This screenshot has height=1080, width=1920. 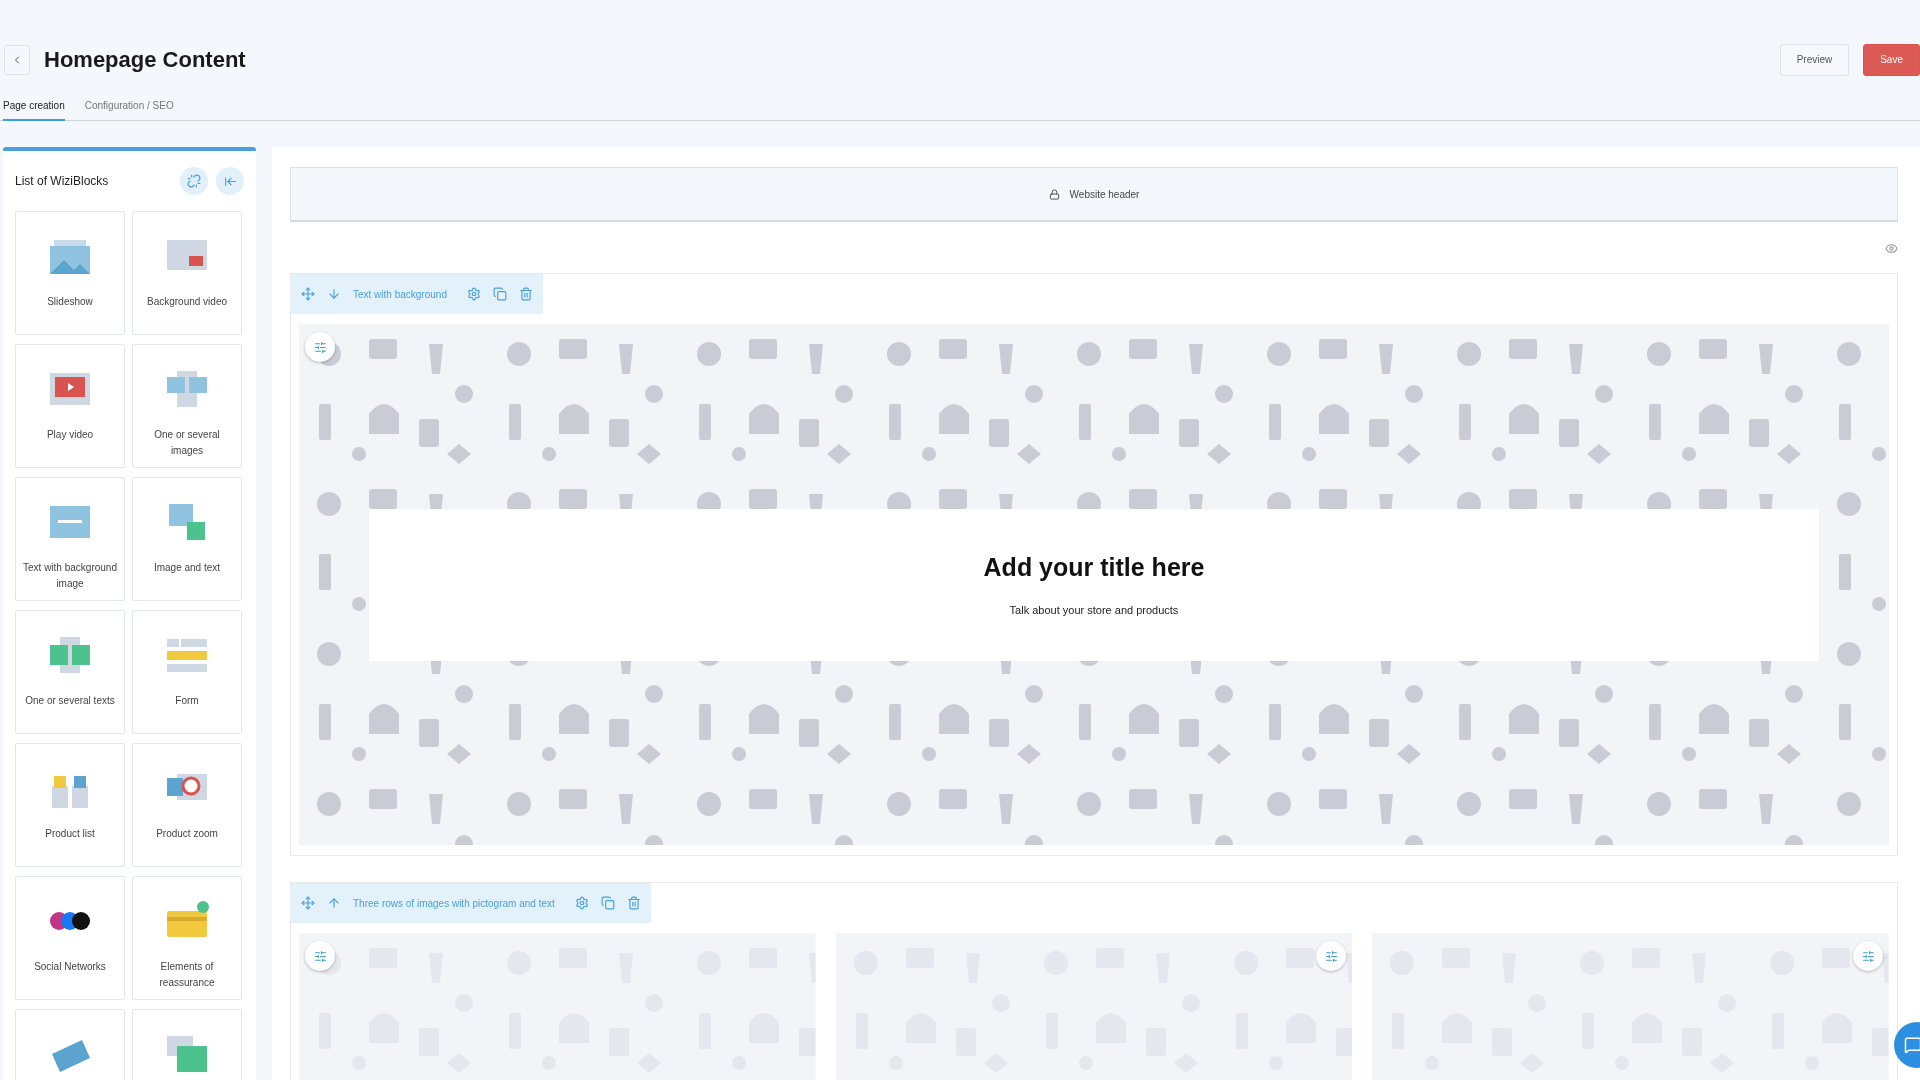 What do you see at coordinates (1104, 194) in the screenshot?
I see `website-header-label: Website header` at bounding box center [1104, 194].